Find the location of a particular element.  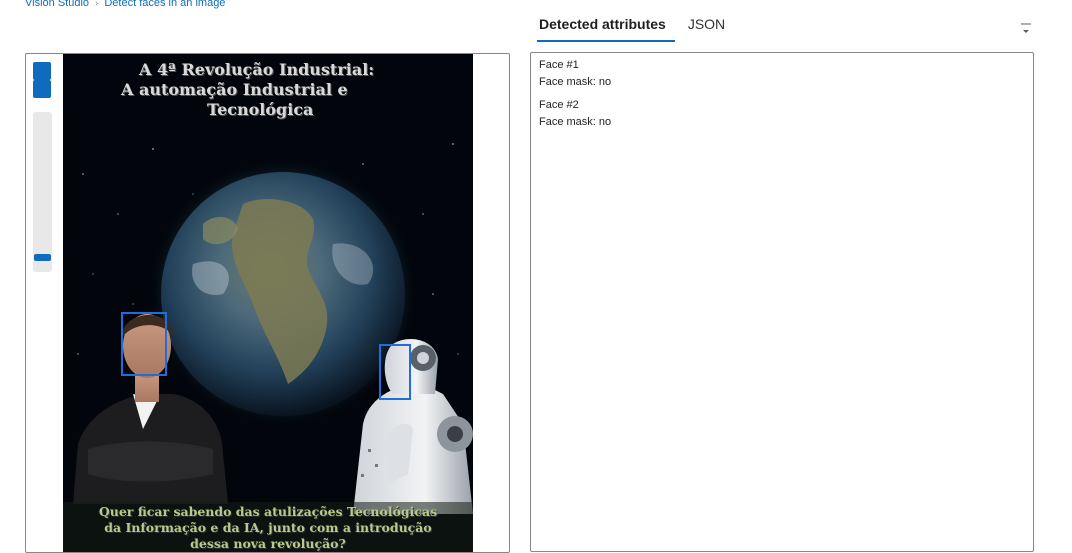

chevron-right-icon: › is located at coordinates (97, 4).